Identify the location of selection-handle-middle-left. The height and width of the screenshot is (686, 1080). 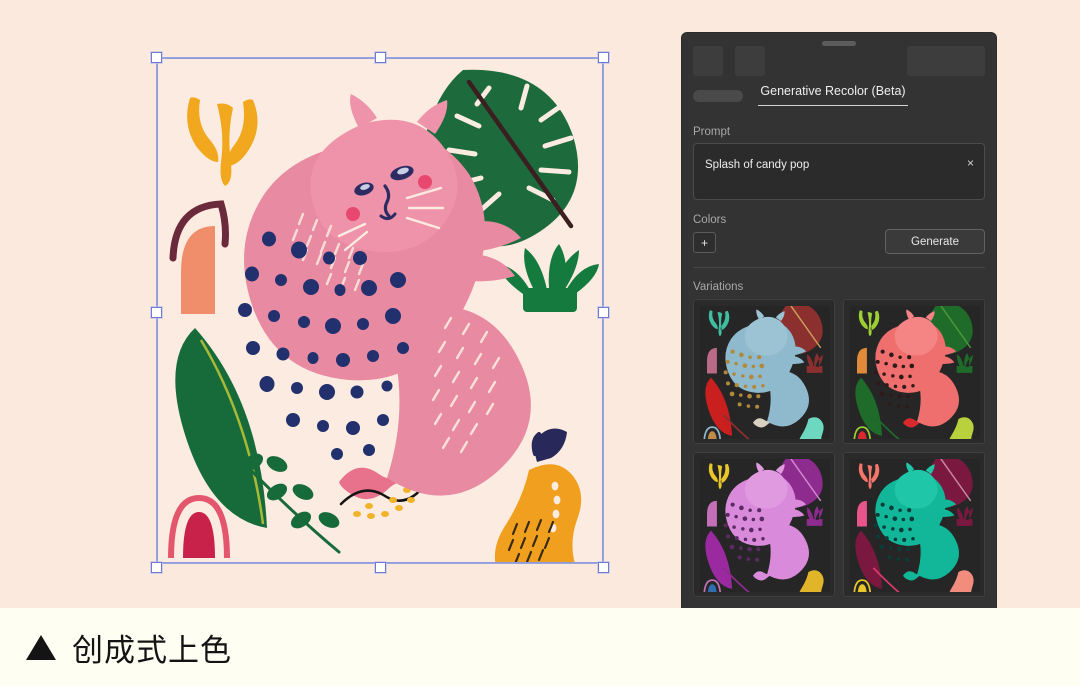
(156, 312).